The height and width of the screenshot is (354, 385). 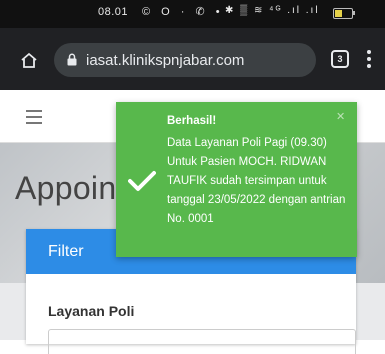 What do you see at coordinates (29, 60) in the screenshot?
I see `home-icon` at bounding box center [29, 60].